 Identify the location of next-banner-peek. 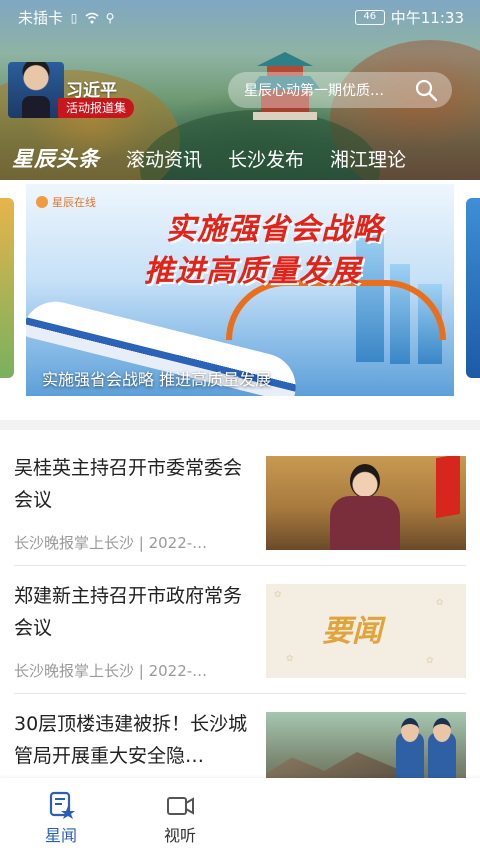
(473, 288).